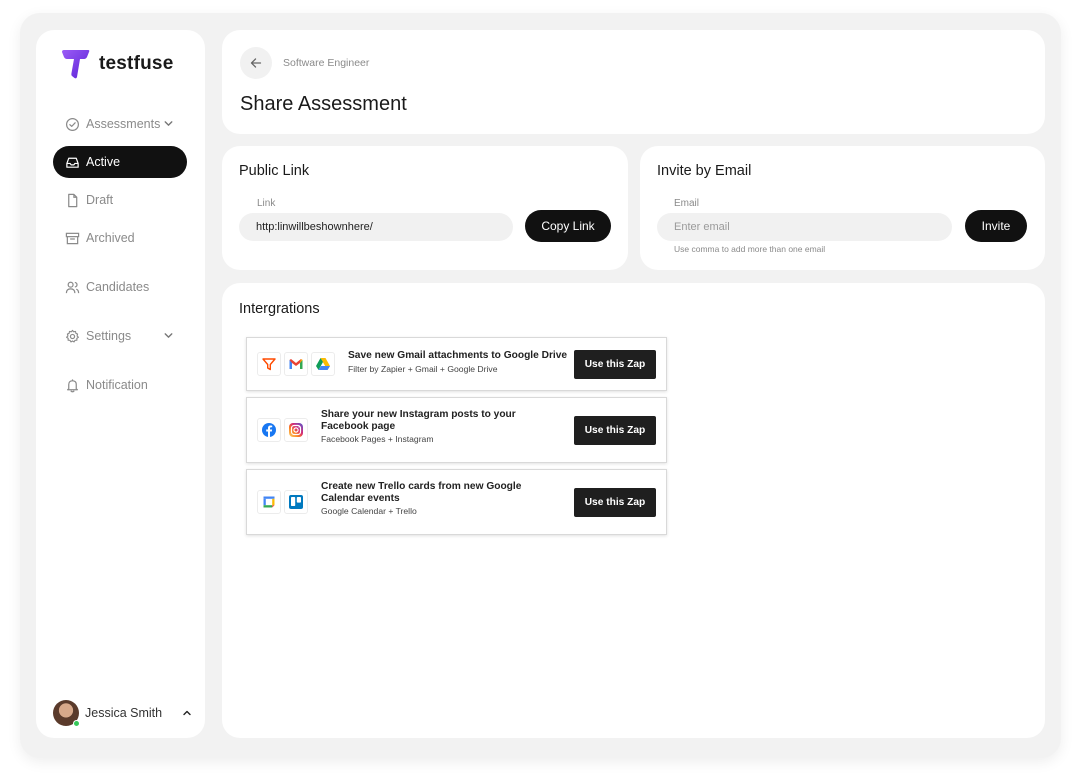  I want to click on page-title: Share Assessment, so click(323, 104).